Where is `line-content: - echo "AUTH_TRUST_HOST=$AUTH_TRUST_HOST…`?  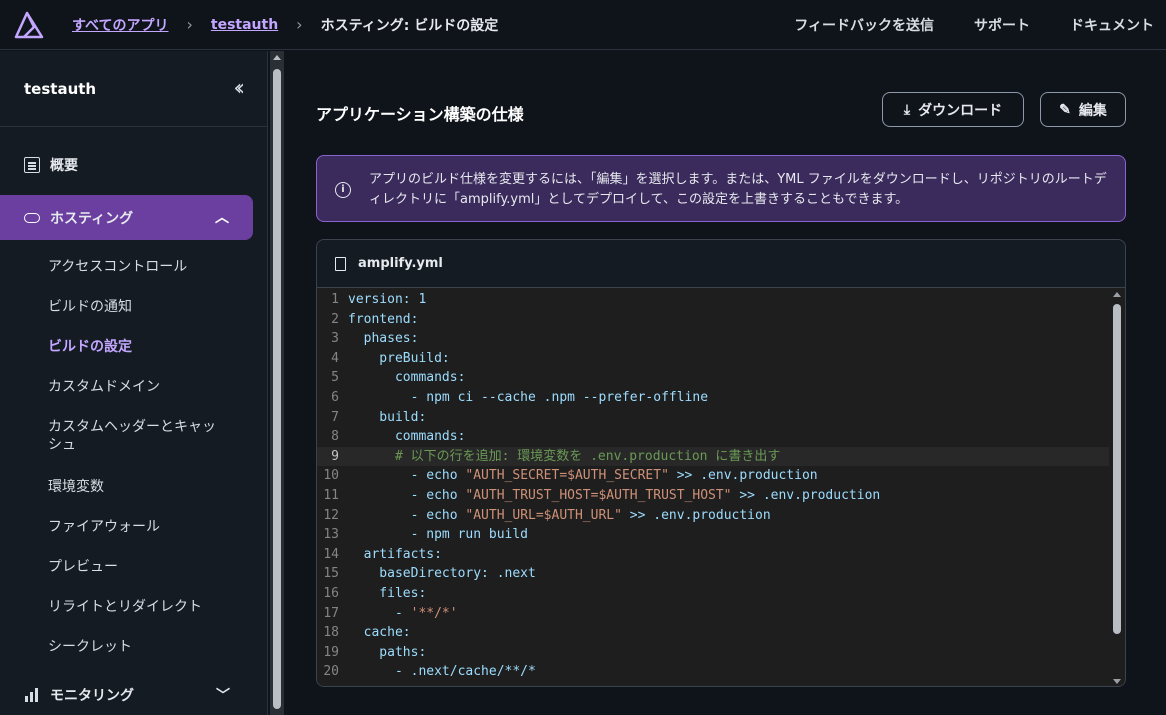
line-content: - echo "AUTH_TRUST_HOST=$AUTH_TRUST_HOST… is located at coordinates (614, 495).